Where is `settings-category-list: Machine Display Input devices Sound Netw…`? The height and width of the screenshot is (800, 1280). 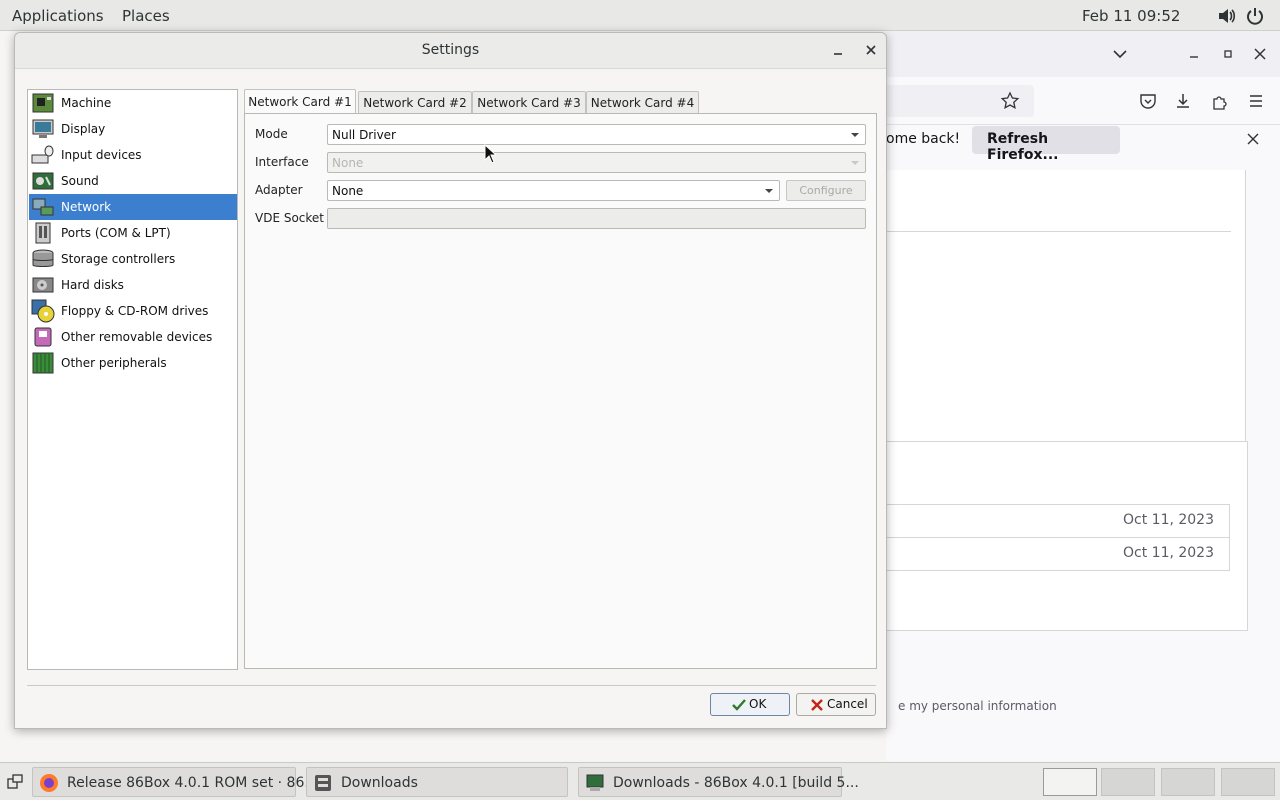
settings-category-list: Machine Display Input devices Sound Netw… is located at coordinates (132, 379).